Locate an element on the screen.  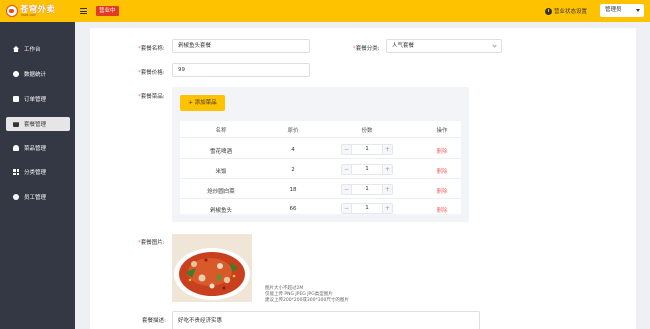
order-icon is located at coordinates (16, 99).